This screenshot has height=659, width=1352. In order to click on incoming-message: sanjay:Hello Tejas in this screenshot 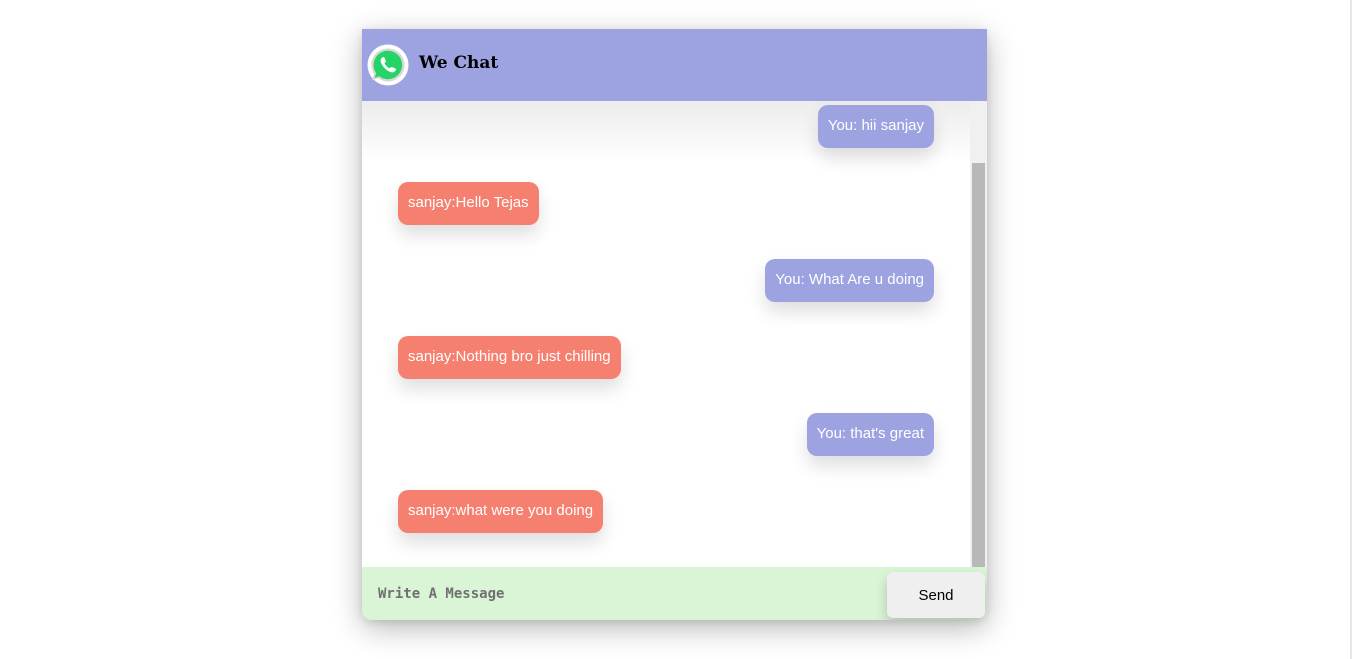, I will do `click(468, 203)`.